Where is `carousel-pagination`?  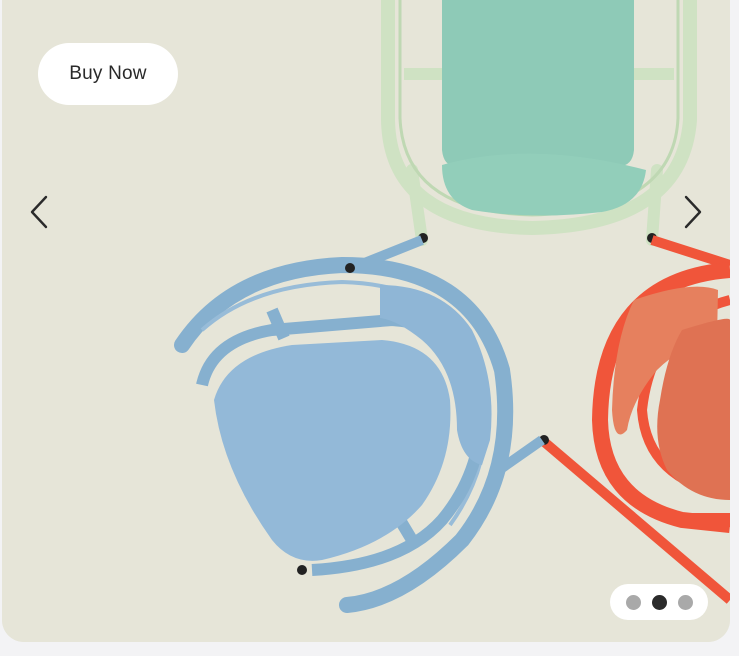
carousel-pagination is located at coordinates (659, 602).